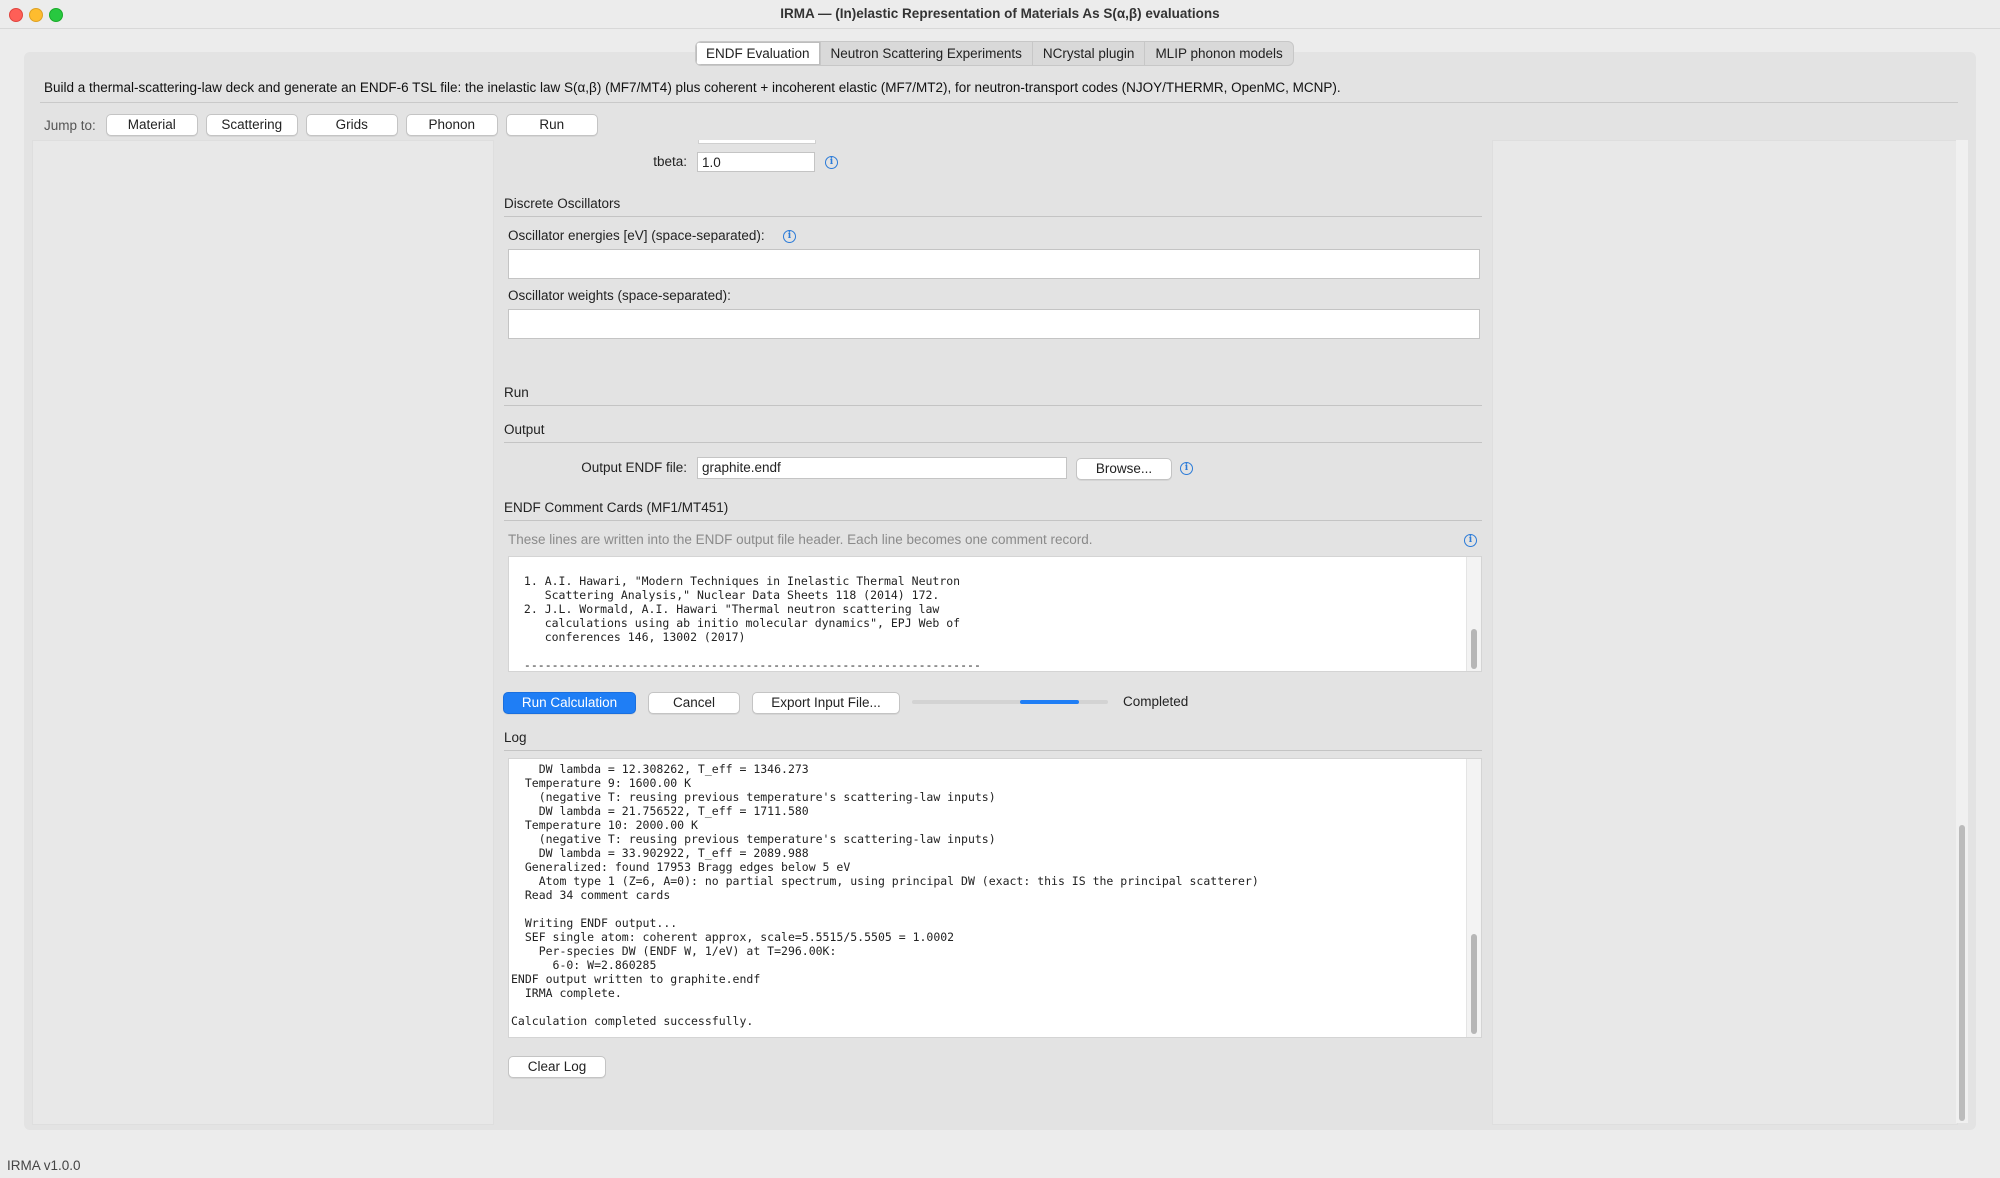  Describe the element at coordinates (1156, 701) in the screenshot. I see `run-status: Completed` at that location.